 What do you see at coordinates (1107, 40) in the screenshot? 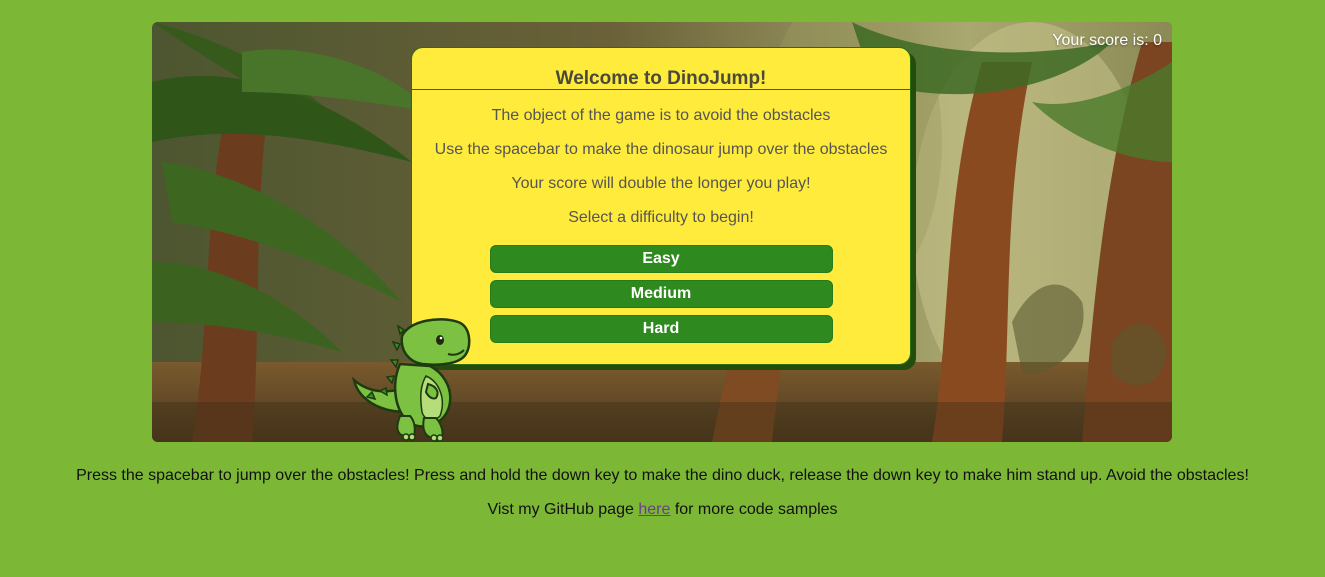
I see `score-display: Your score is: 0` at bounding box center [1107, 40].